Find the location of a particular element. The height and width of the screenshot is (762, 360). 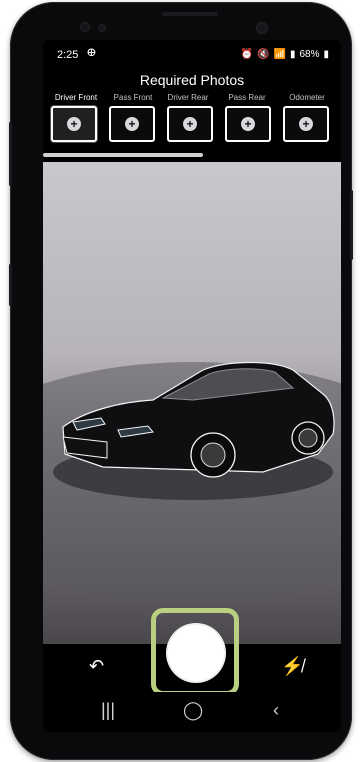

speaker-grille is located at coordinates (190, 14).